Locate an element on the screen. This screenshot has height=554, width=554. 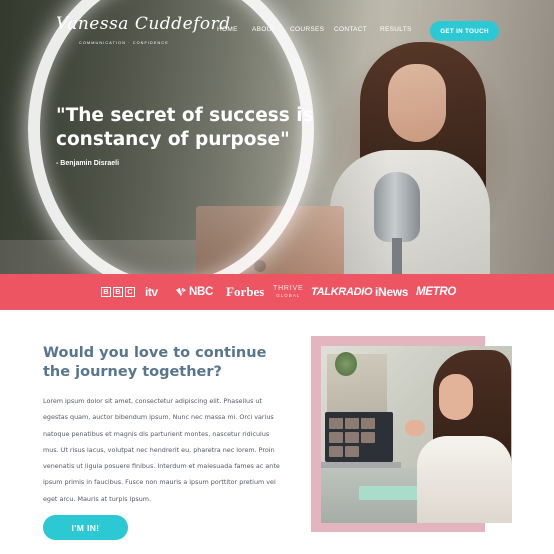
photo-woman-face is located at coordinates (456, 397).